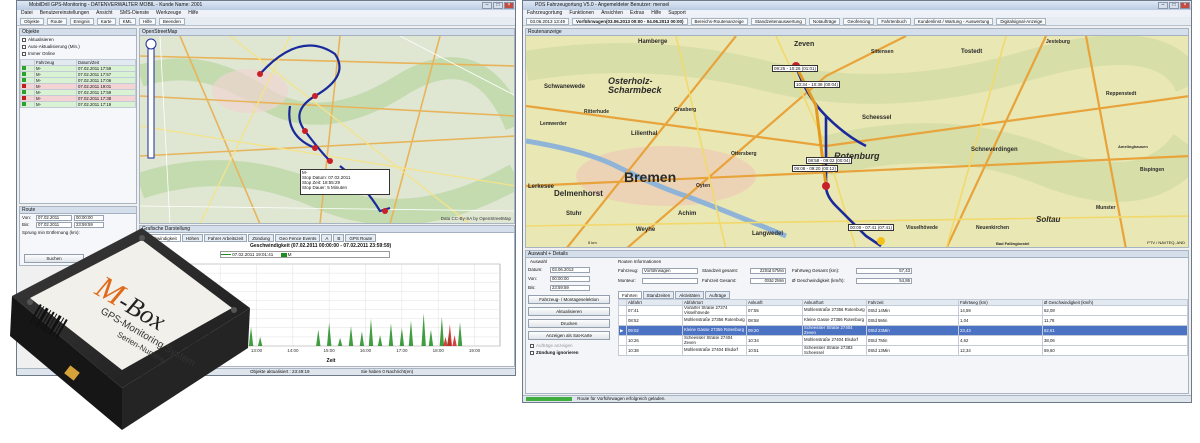 The image size is (1200, 443). What do you see at coordinates (366, 350) in the screenshot?
I see `x-tick-label: 16:00` at bounding box center [366, 350].